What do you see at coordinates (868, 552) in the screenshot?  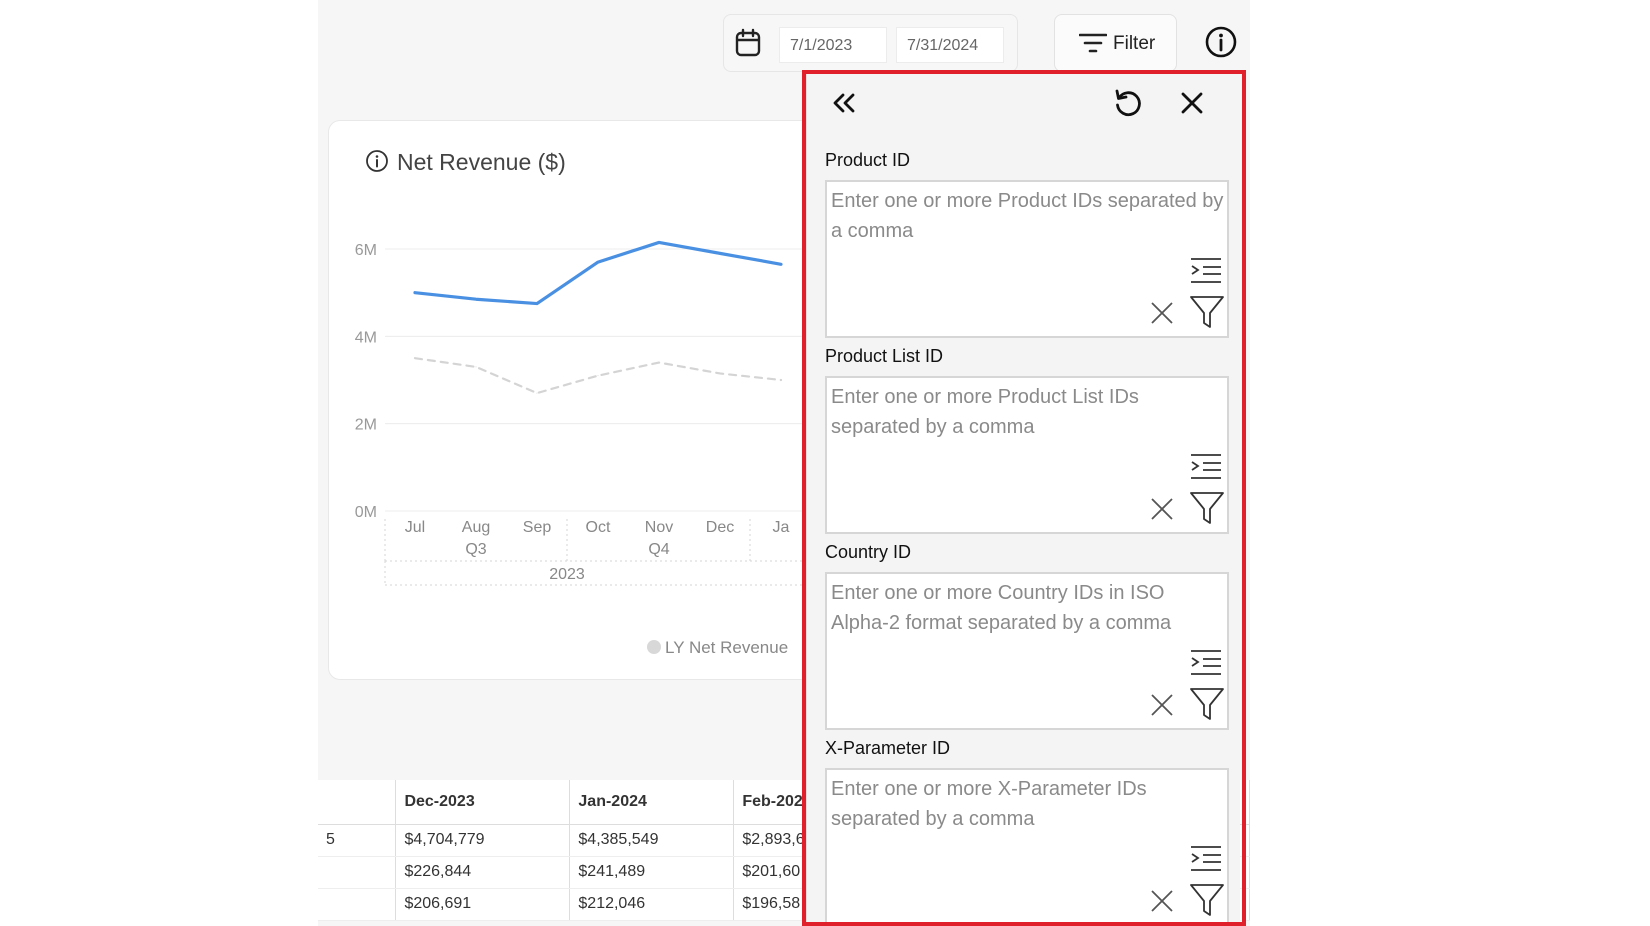 I see `country-id-label: Country ID` at bounding box center [868, 552].